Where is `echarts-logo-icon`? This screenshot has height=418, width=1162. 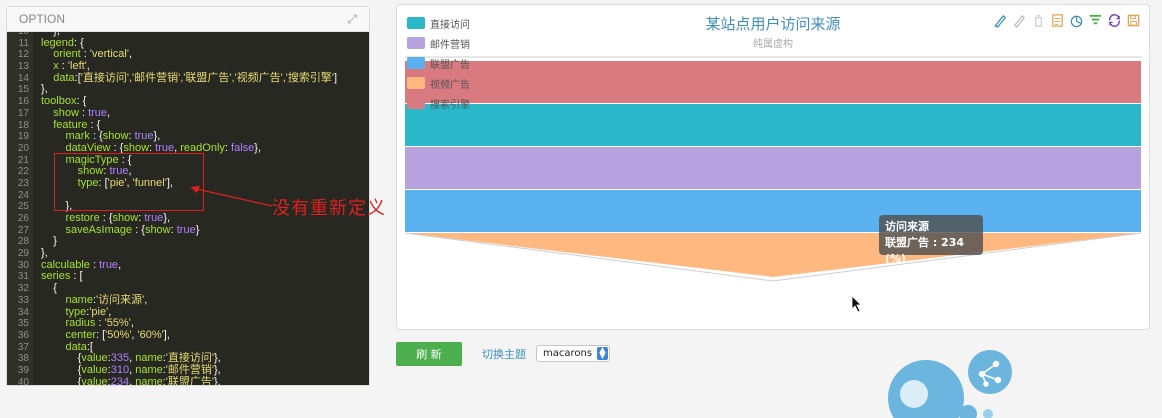 echarts-logo-icon is located at coordinates (950, 384).